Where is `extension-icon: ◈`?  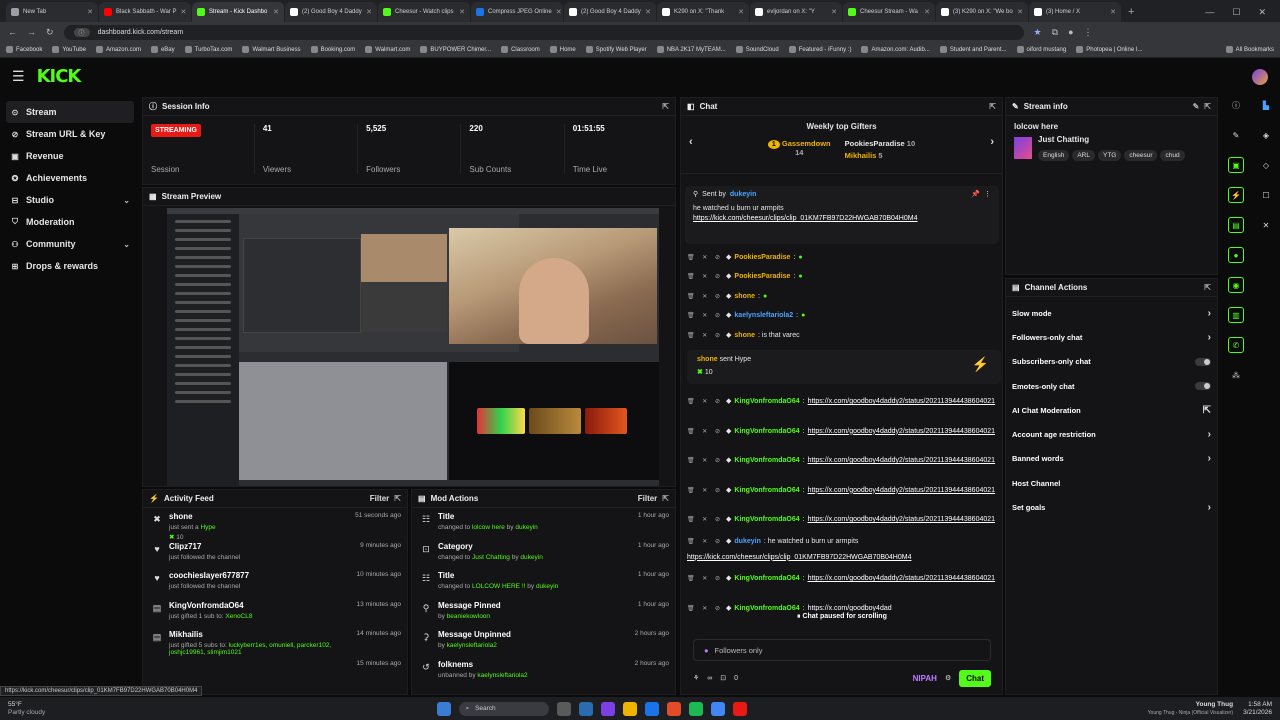 extension-icon: ◈ is located at coordinates (1266, 135).